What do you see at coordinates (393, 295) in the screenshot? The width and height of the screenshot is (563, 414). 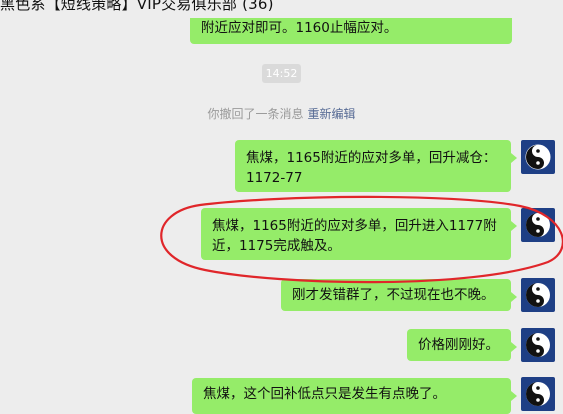 I see `message-text: 刚才发错群了，不过现在也不晚。` at bounding box center [393, 295].